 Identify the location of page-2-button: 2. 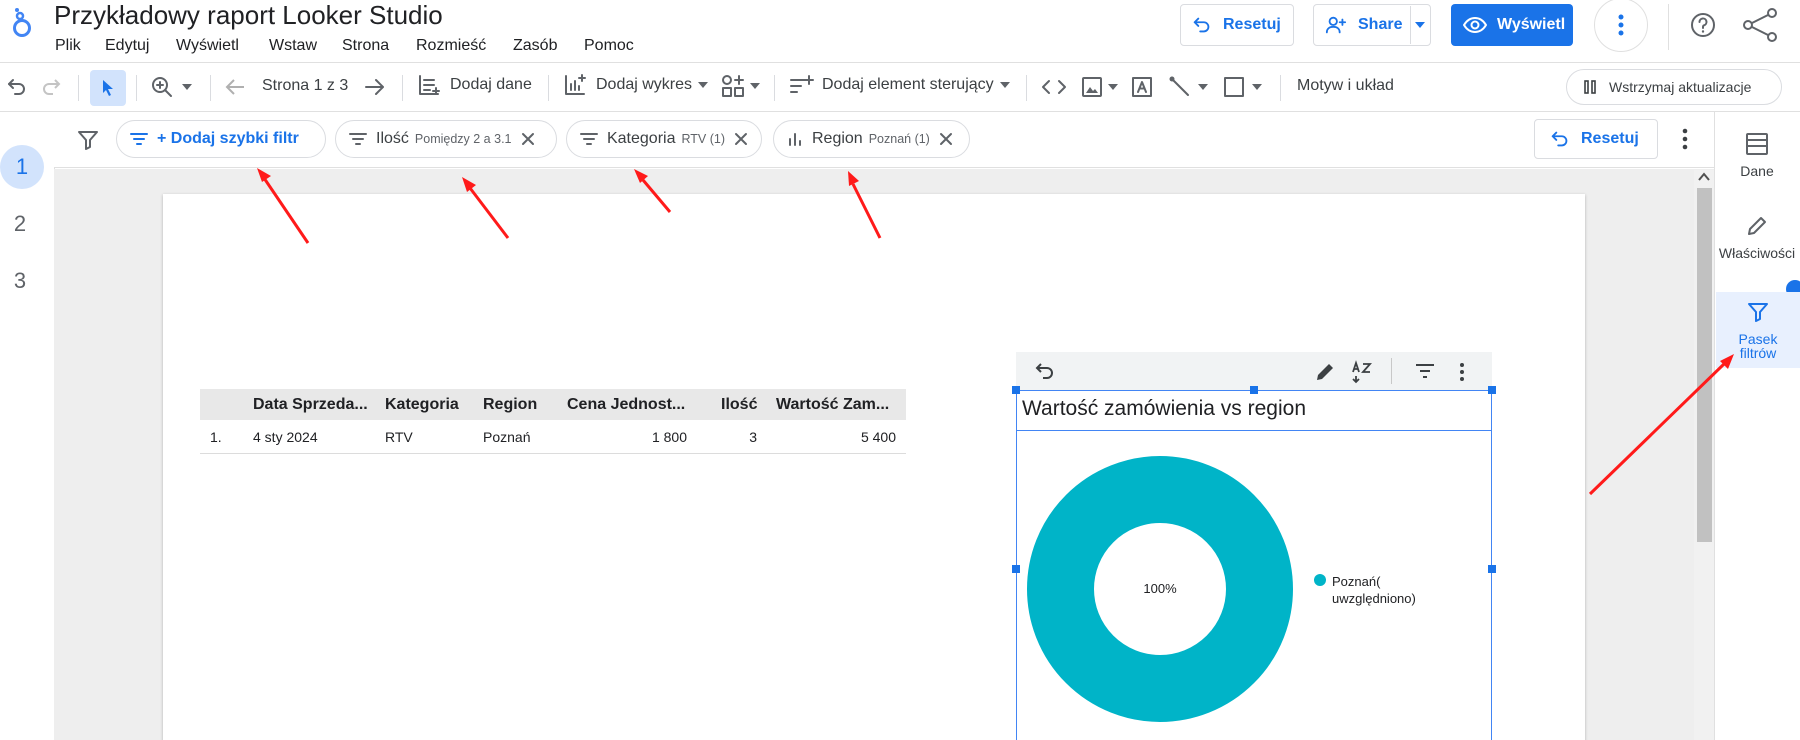
(20, 224).